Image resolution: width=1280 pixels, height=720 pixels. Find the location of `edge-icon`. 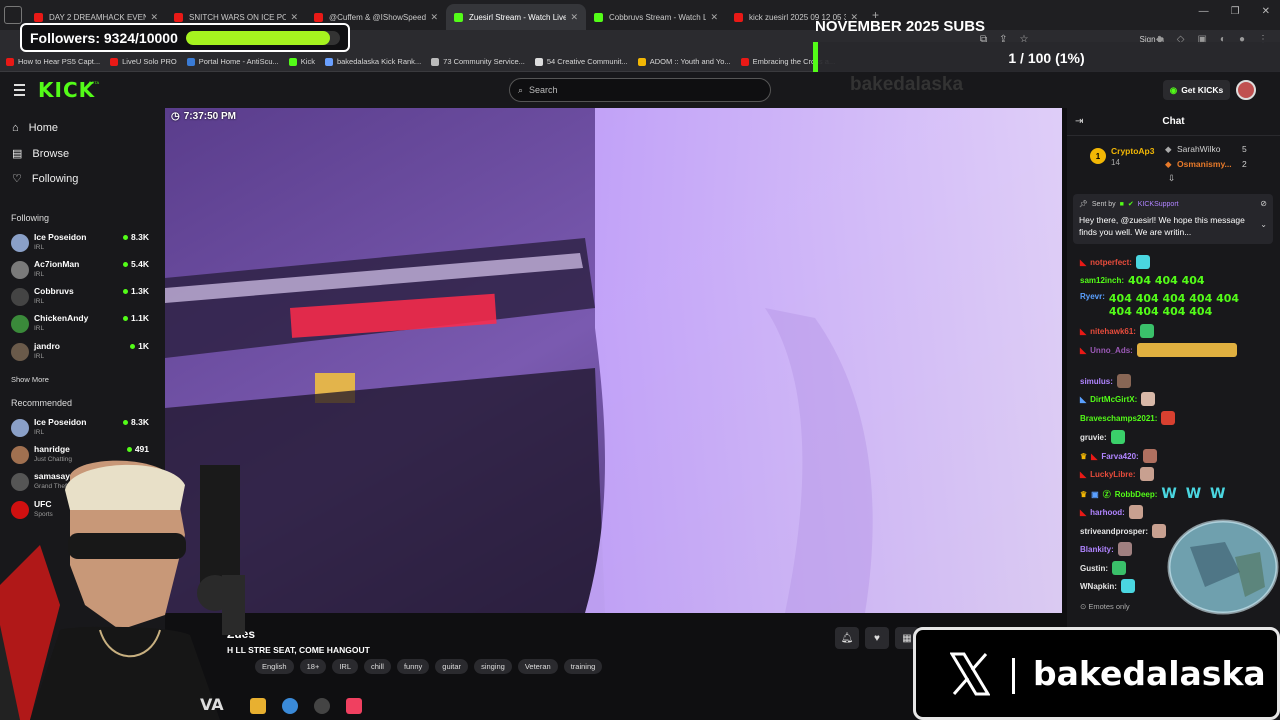

edge-icon is located at coordinates (290, 706).